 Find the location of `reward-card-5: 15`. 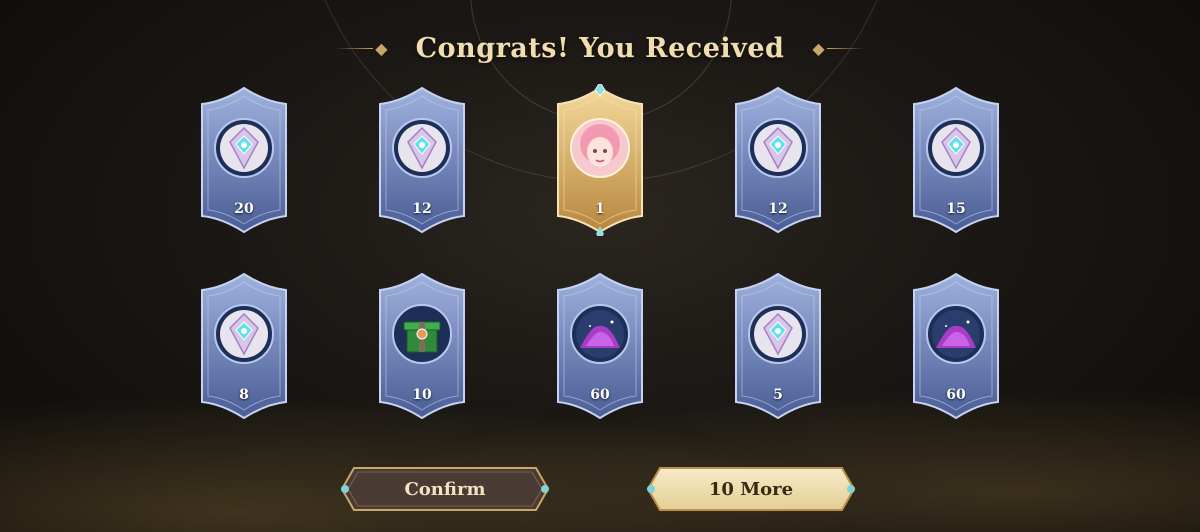

reward-card-5: 15 is located at coordinates (956, 160).